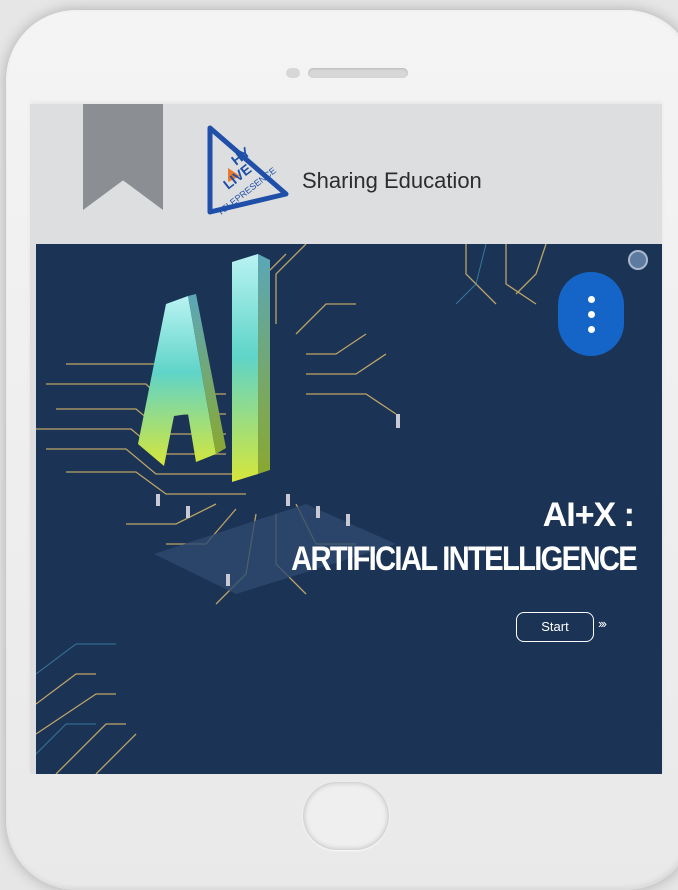 This screenshot has height=890, width=678. I want to click on chevron-right-icon: ›››, so click(602, 623).